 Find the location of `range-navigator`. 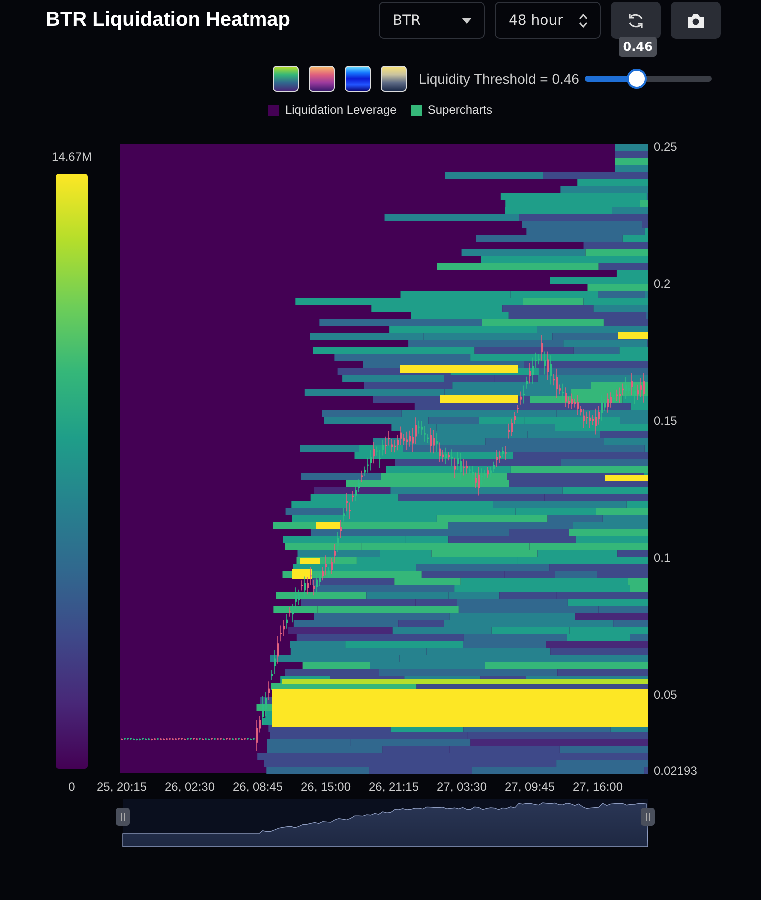

range-navigator is located at coordinates (385, 823).